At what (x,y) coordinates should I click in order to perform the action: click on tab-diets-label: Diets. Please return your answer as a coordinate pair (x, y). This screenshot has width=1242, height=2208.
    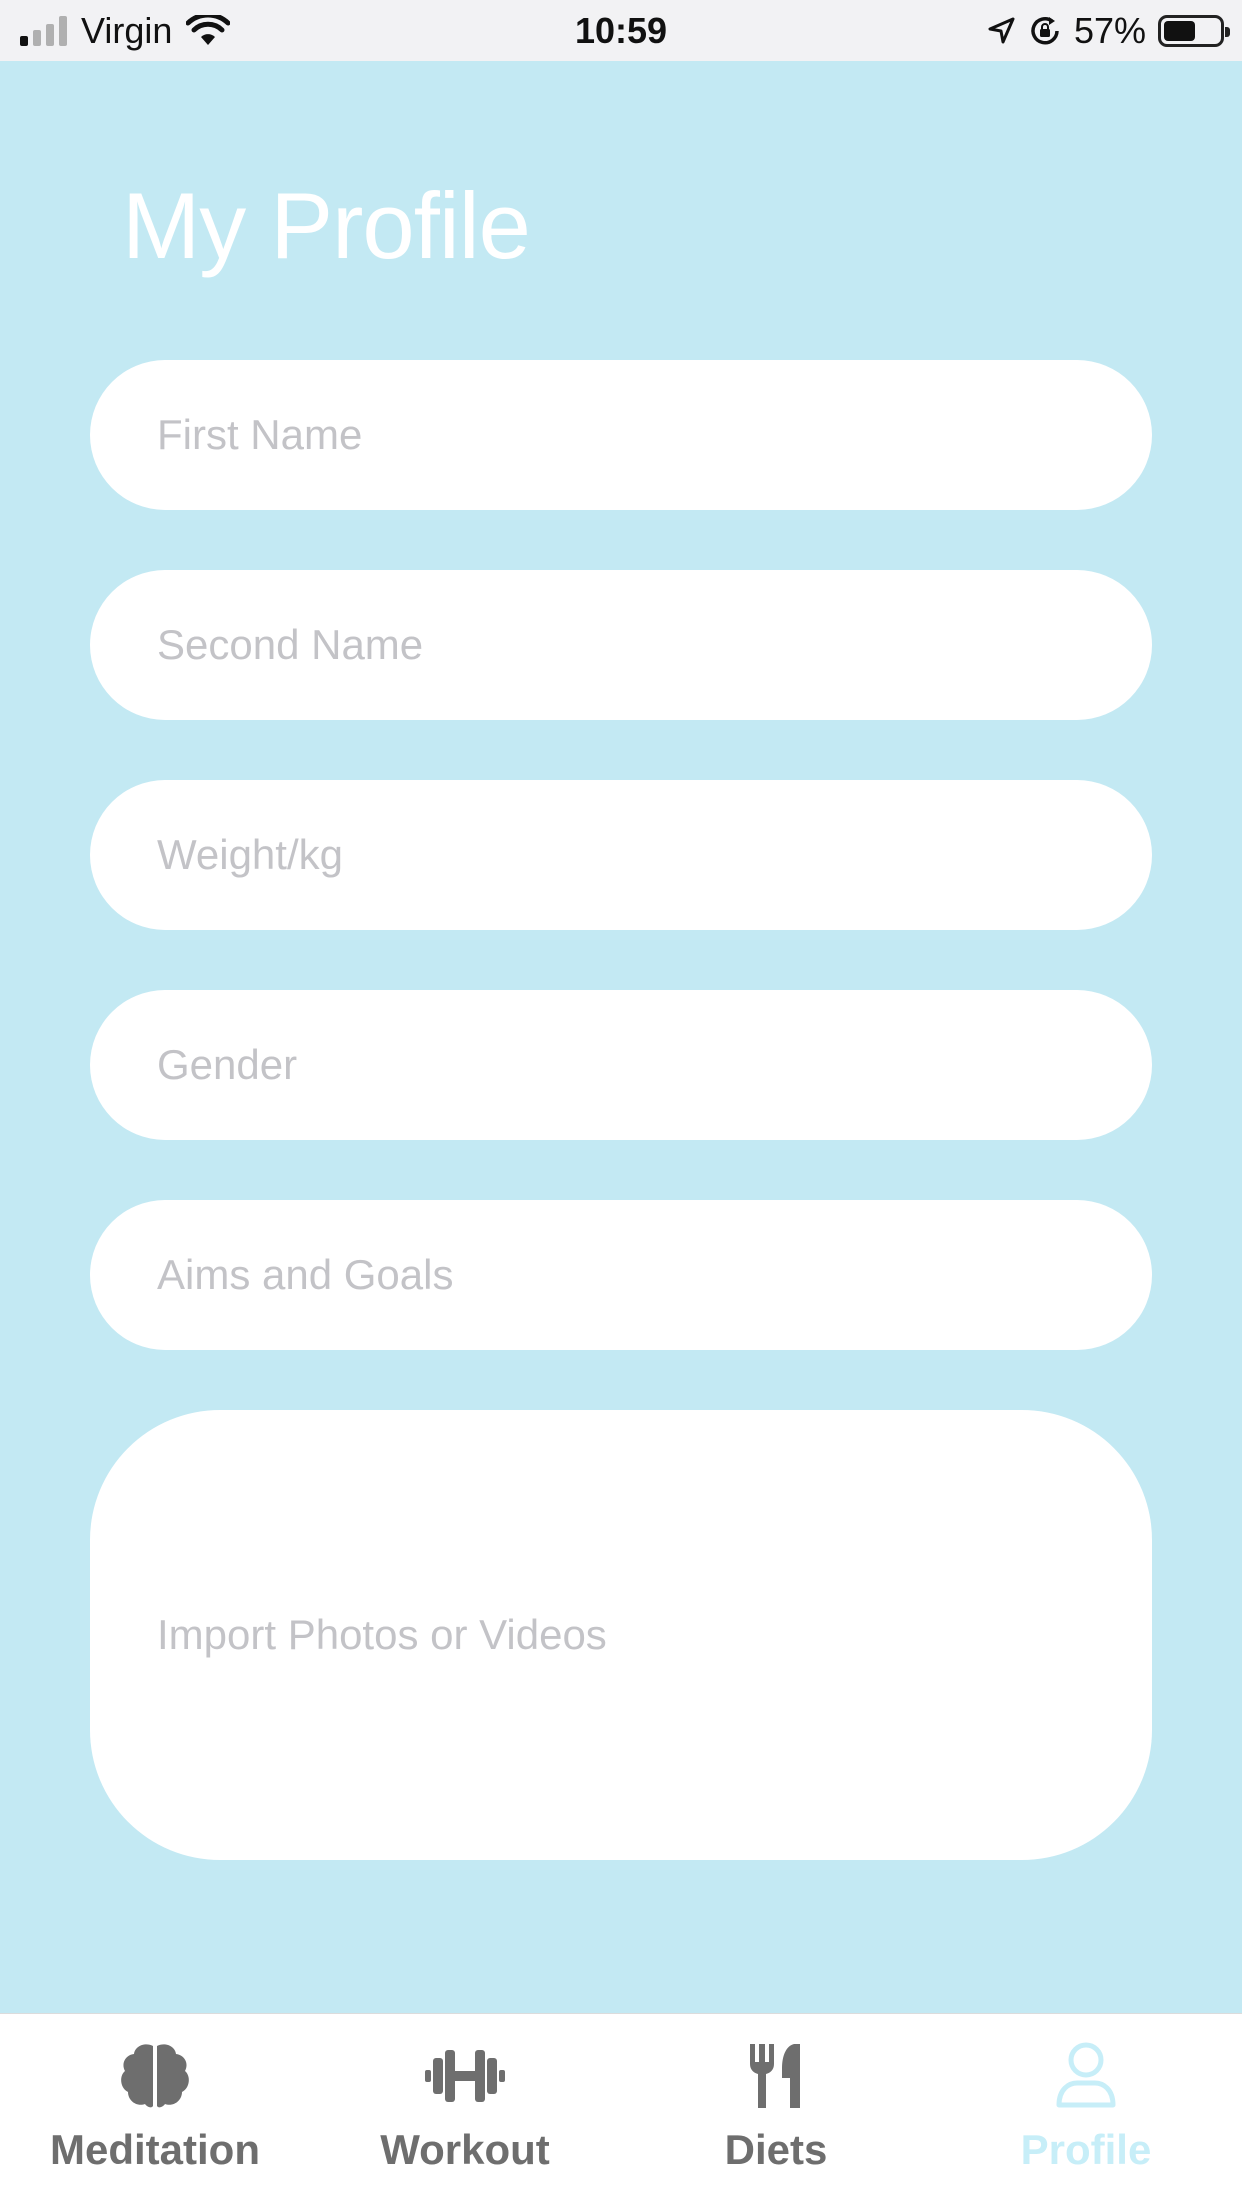
    Looking at the image, I should click on (776, 2149).